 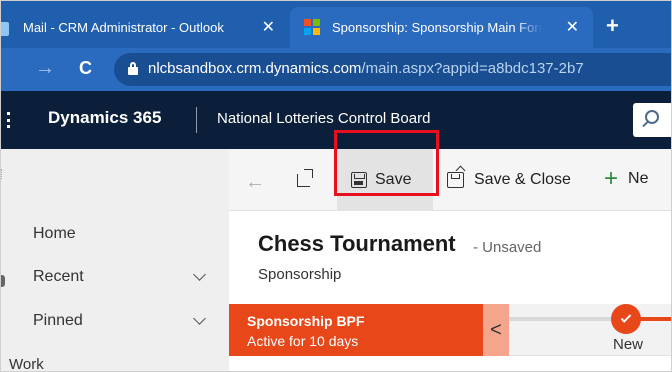 I want to click on tab-title: Sponsorship: Sponsorship Main Form, so click(x=437, y=27).